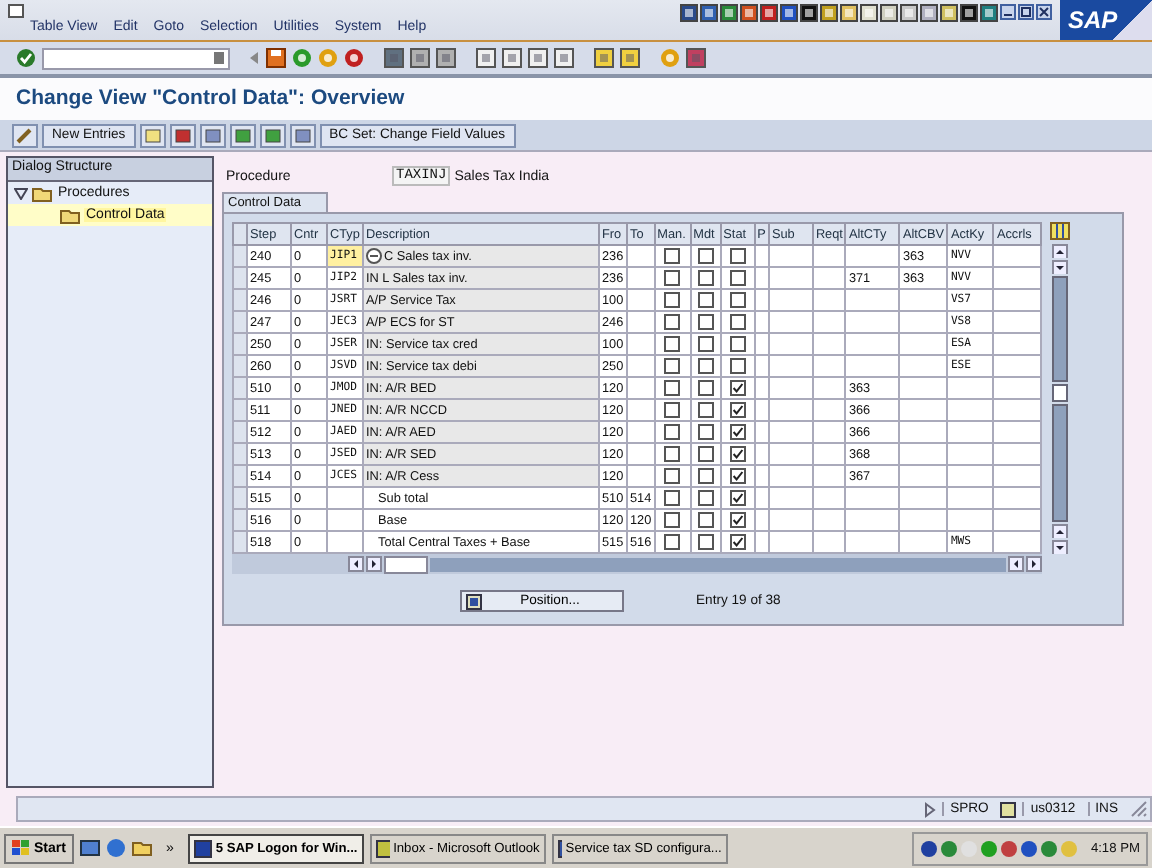  I want to click on triangle-right-icon, so click(930, 809).